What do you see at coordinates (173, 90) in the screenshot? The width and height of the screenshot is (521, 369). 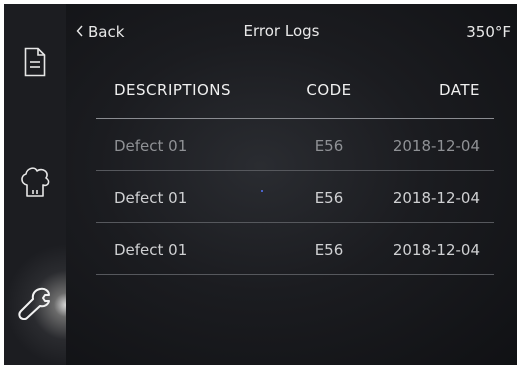 I see `column-header-descriptions: DESCRIPTIONS` at bounding box center [173, 90].